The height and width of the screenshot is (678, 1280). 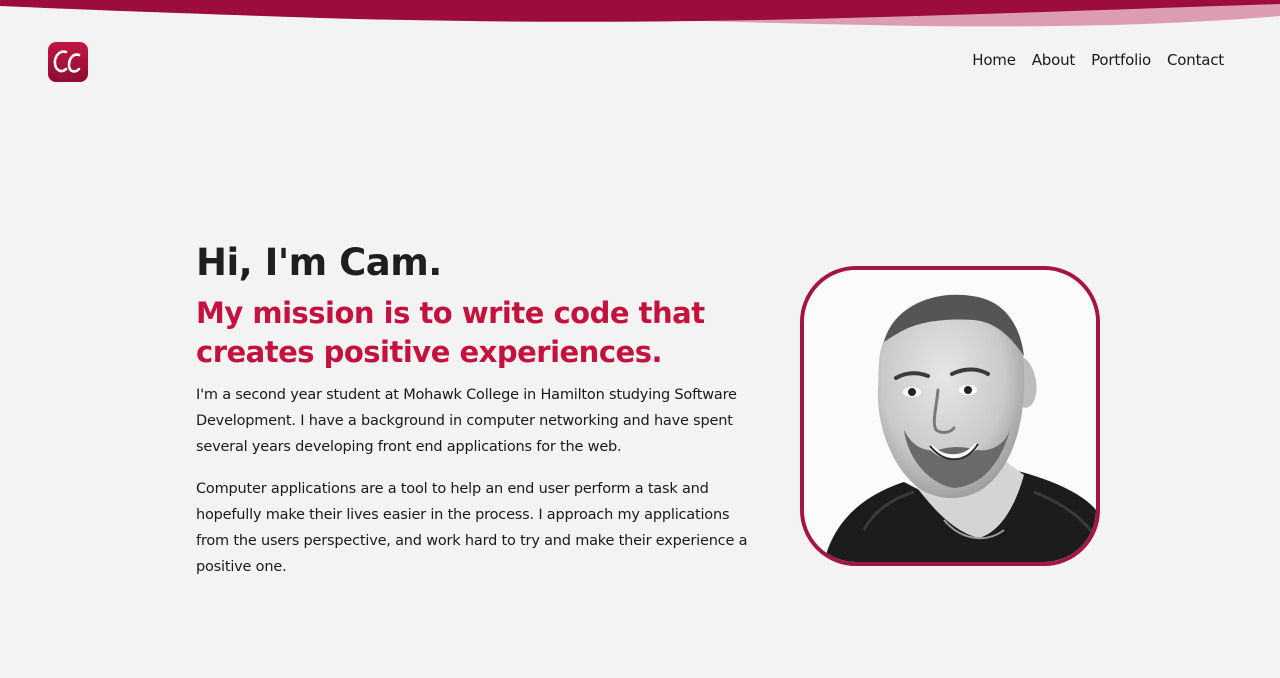 I want to click on profile-photo-frame, so click(x=950, y=416).